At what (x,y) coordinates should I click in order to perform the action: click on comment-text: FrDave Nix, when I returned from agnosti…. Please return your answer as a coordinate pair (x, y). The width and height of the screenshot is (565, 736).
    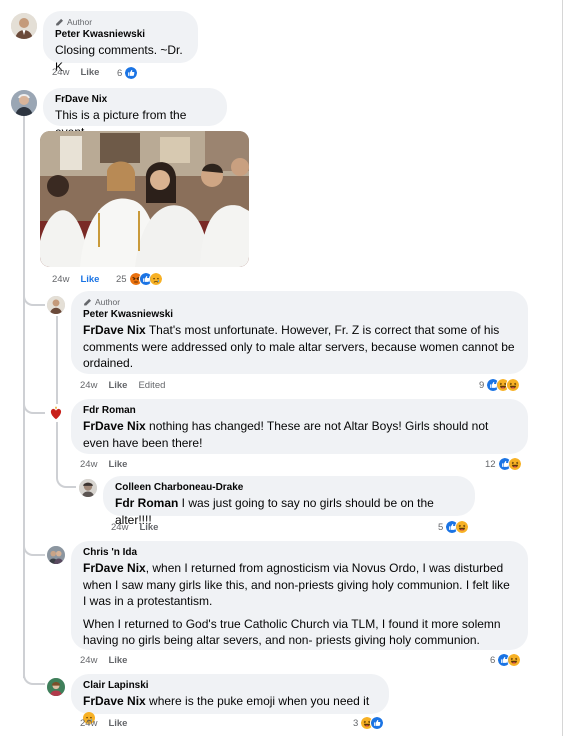
    Looking at the image, I should click on (299, 585).